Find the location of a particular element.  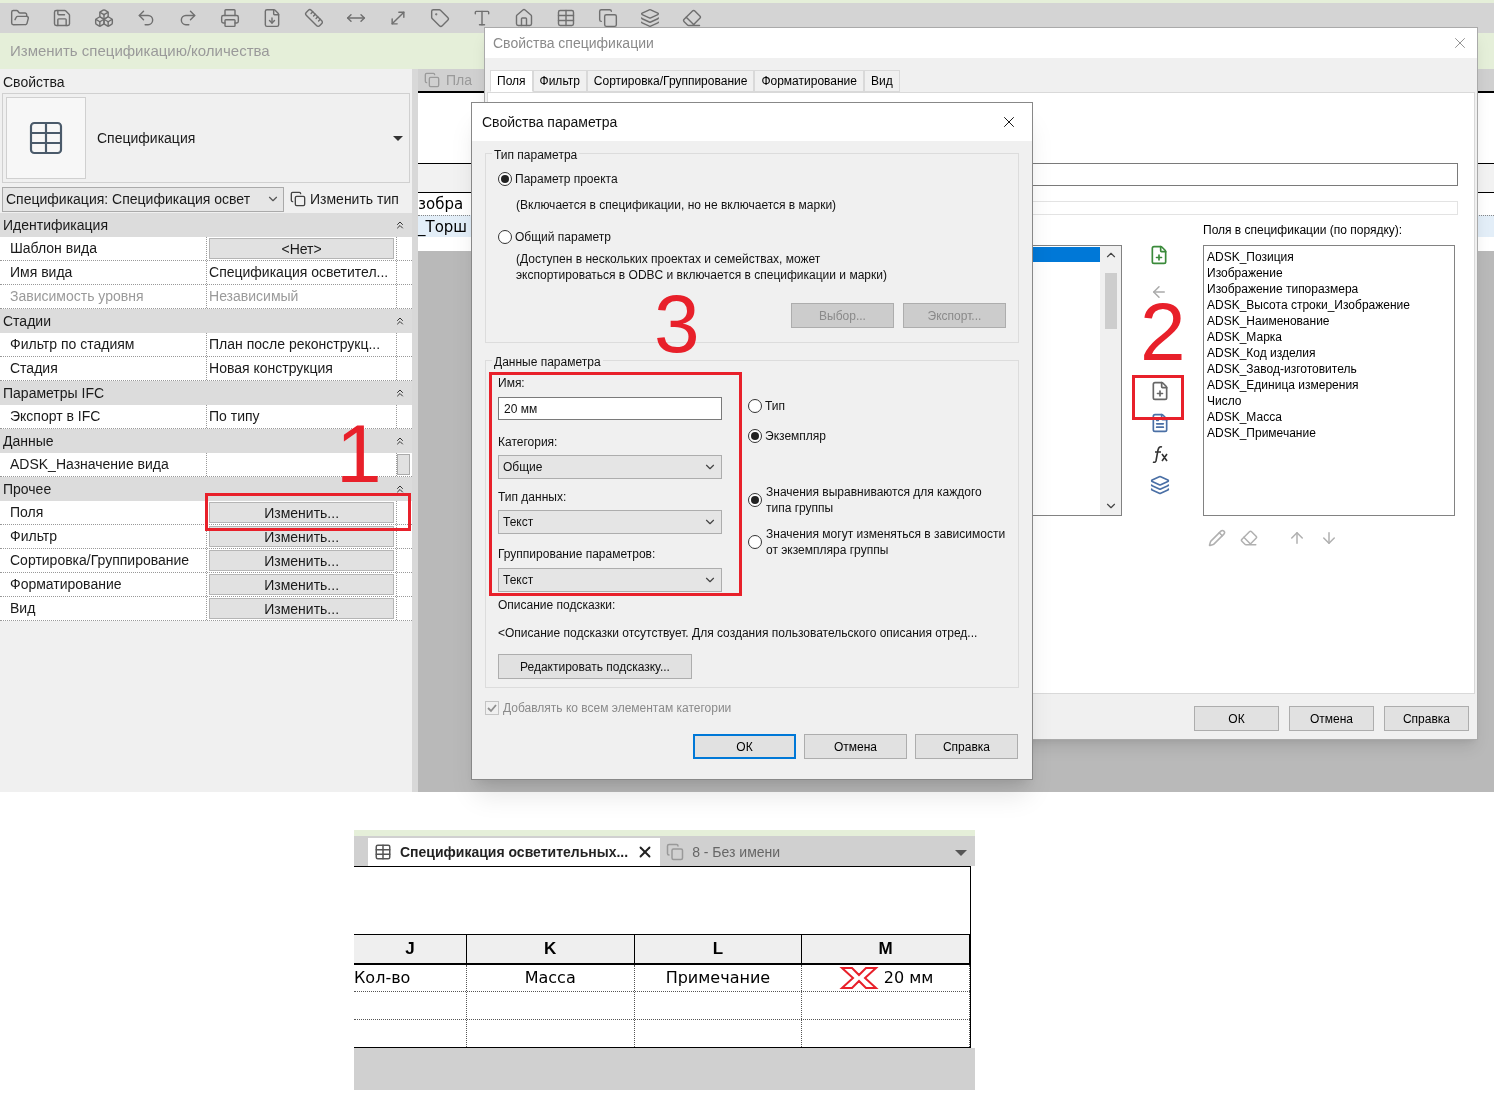

cubes-icon is located at coordinates (104, 18).